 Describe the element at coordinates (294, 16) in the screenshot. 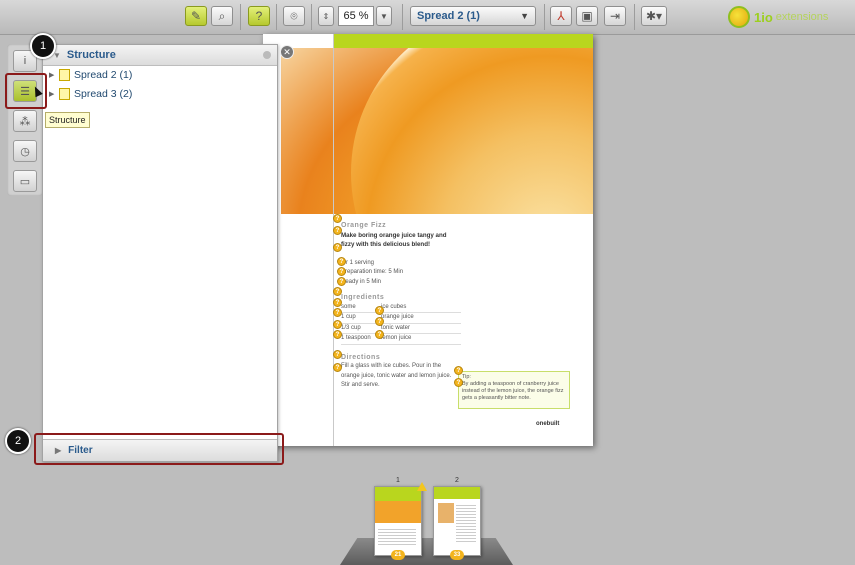

I see `binoculars-icon: ⌾` at that location.